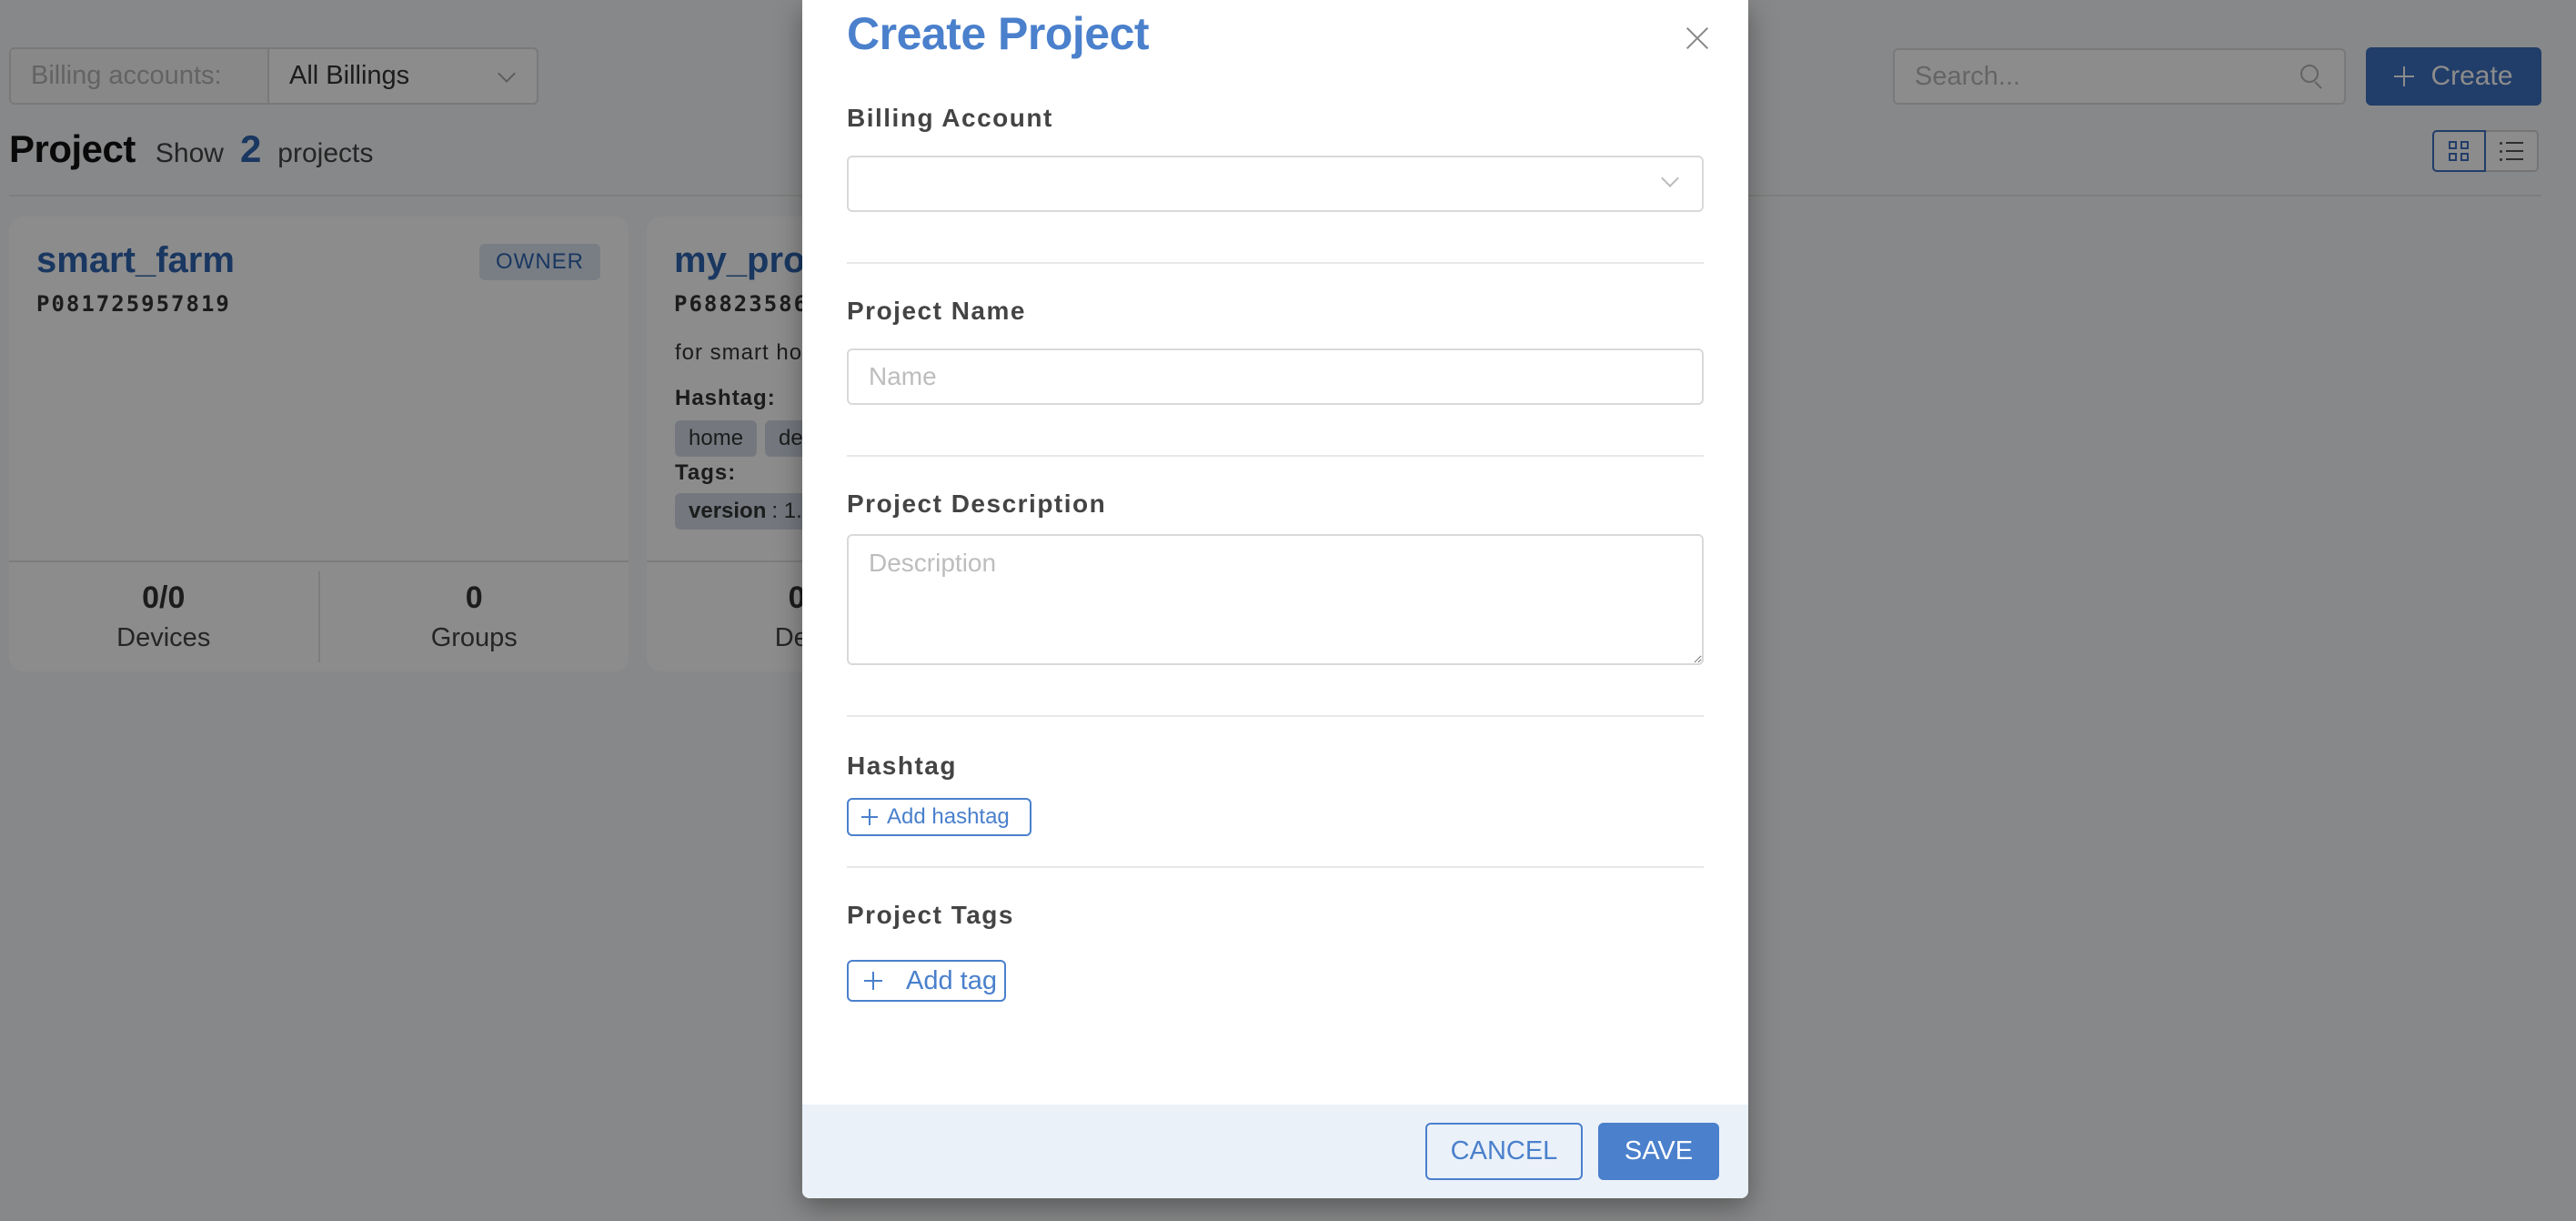 The width and height of the screenshot is (2576, 1221). Describe the element at coordinates (1670, 178) in the screenshot. I see `chevron-down-icon` at that location.